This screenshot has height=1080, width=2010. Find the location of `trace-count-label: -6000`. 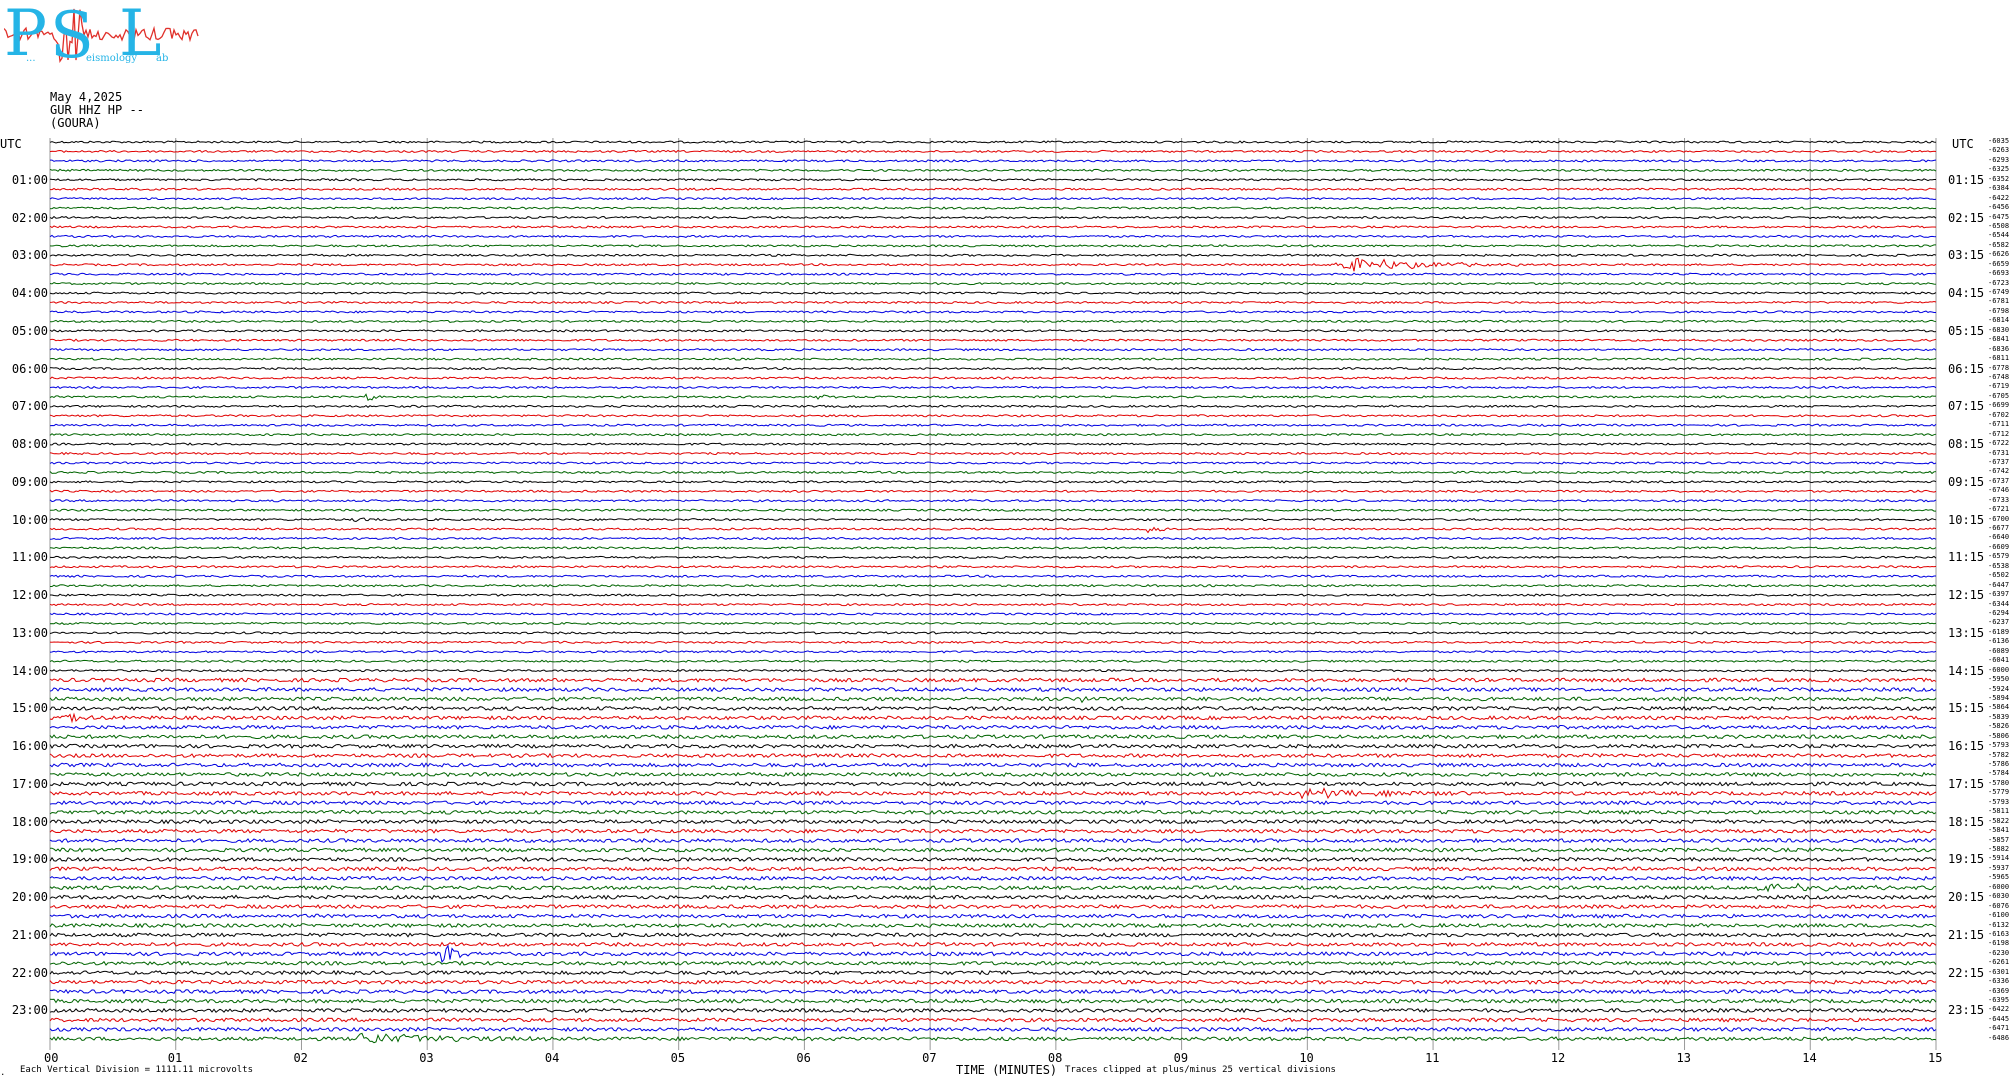

trace-count-label: -6000 is located at coordinates (1999, 886).